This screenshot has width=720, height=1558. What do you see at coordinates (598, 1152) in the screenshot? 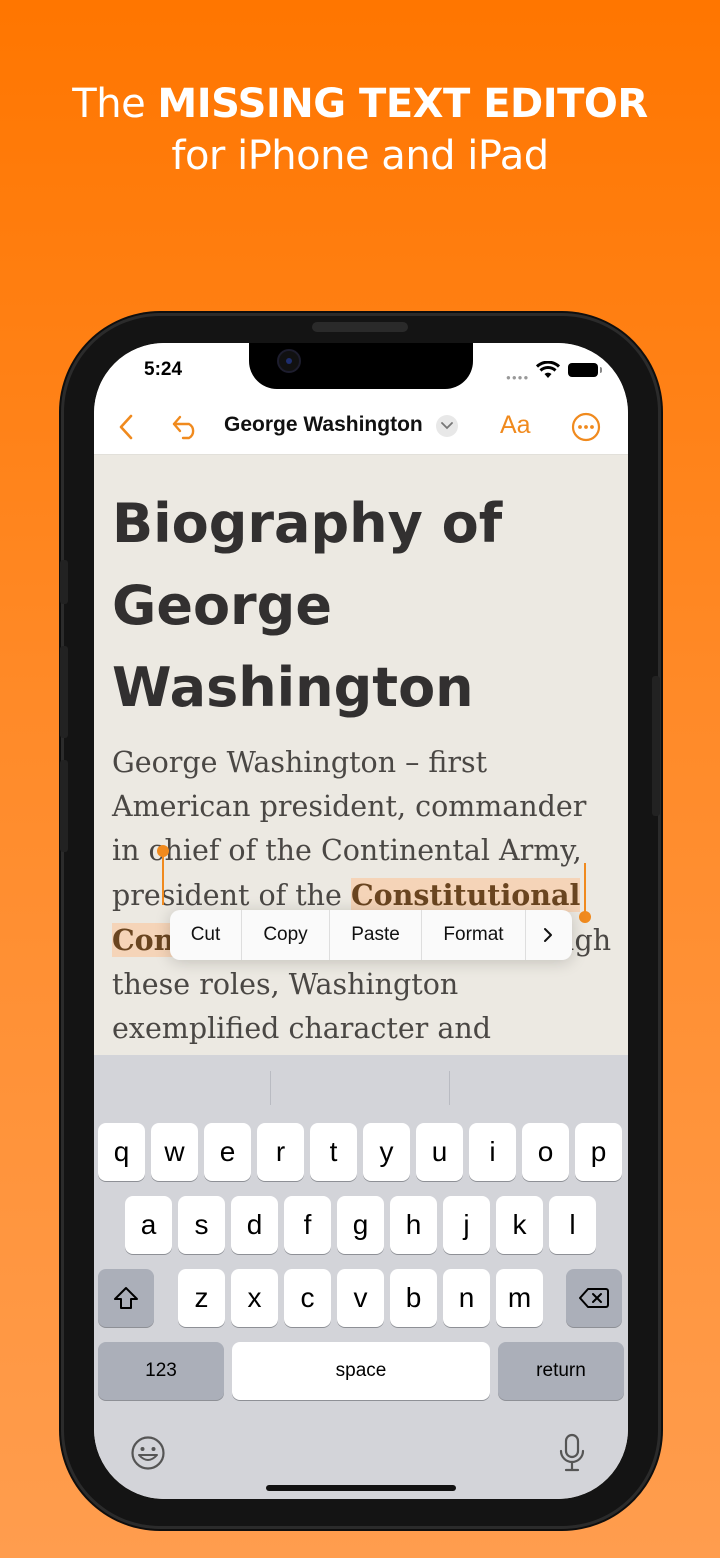
I see `key-p: p` at bounding box center [598, 1152].